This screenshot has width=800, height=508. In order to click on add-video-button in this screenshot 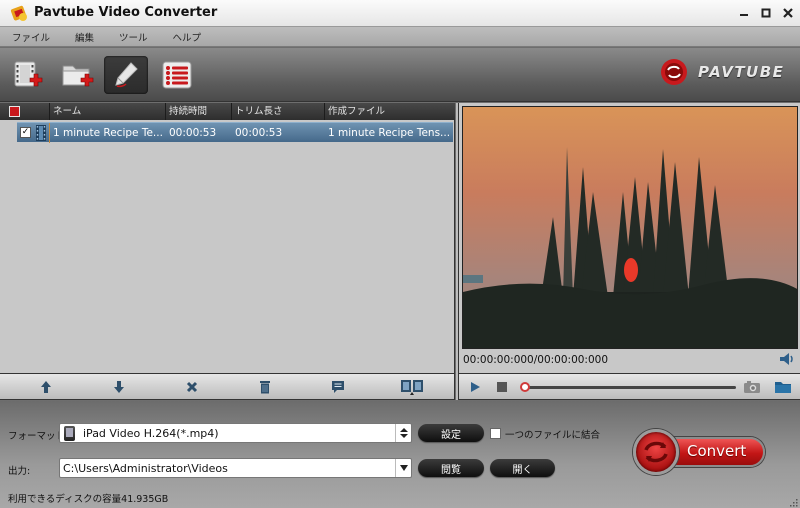, I will do `click(28, 75)`.